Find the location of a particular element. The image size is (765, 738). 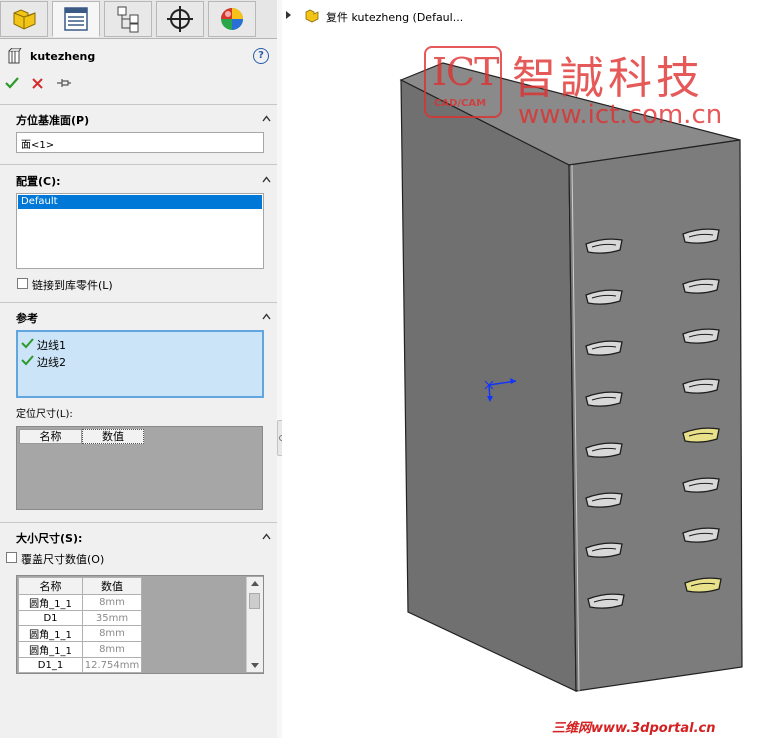

dimension-value: 35mm is located at coordinates (112, 618).